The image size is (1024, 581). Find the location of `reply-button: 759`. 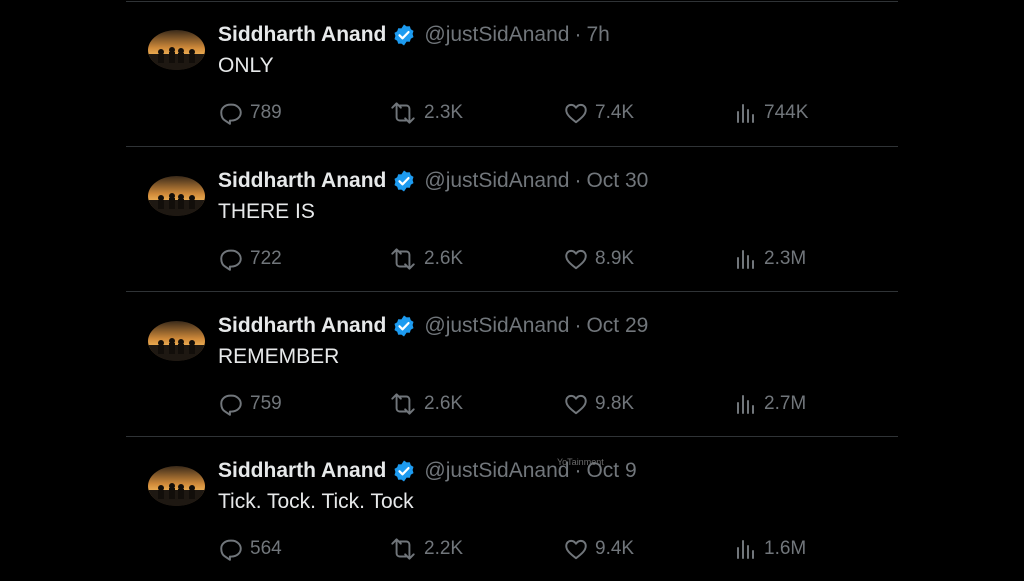

reply-button: 759 is located at coordinates (250, 404).